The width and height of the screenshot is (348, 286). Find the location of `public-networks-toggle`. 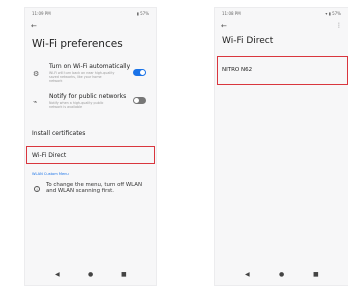

public-networks-toggle is located at coordinates (139, 100).